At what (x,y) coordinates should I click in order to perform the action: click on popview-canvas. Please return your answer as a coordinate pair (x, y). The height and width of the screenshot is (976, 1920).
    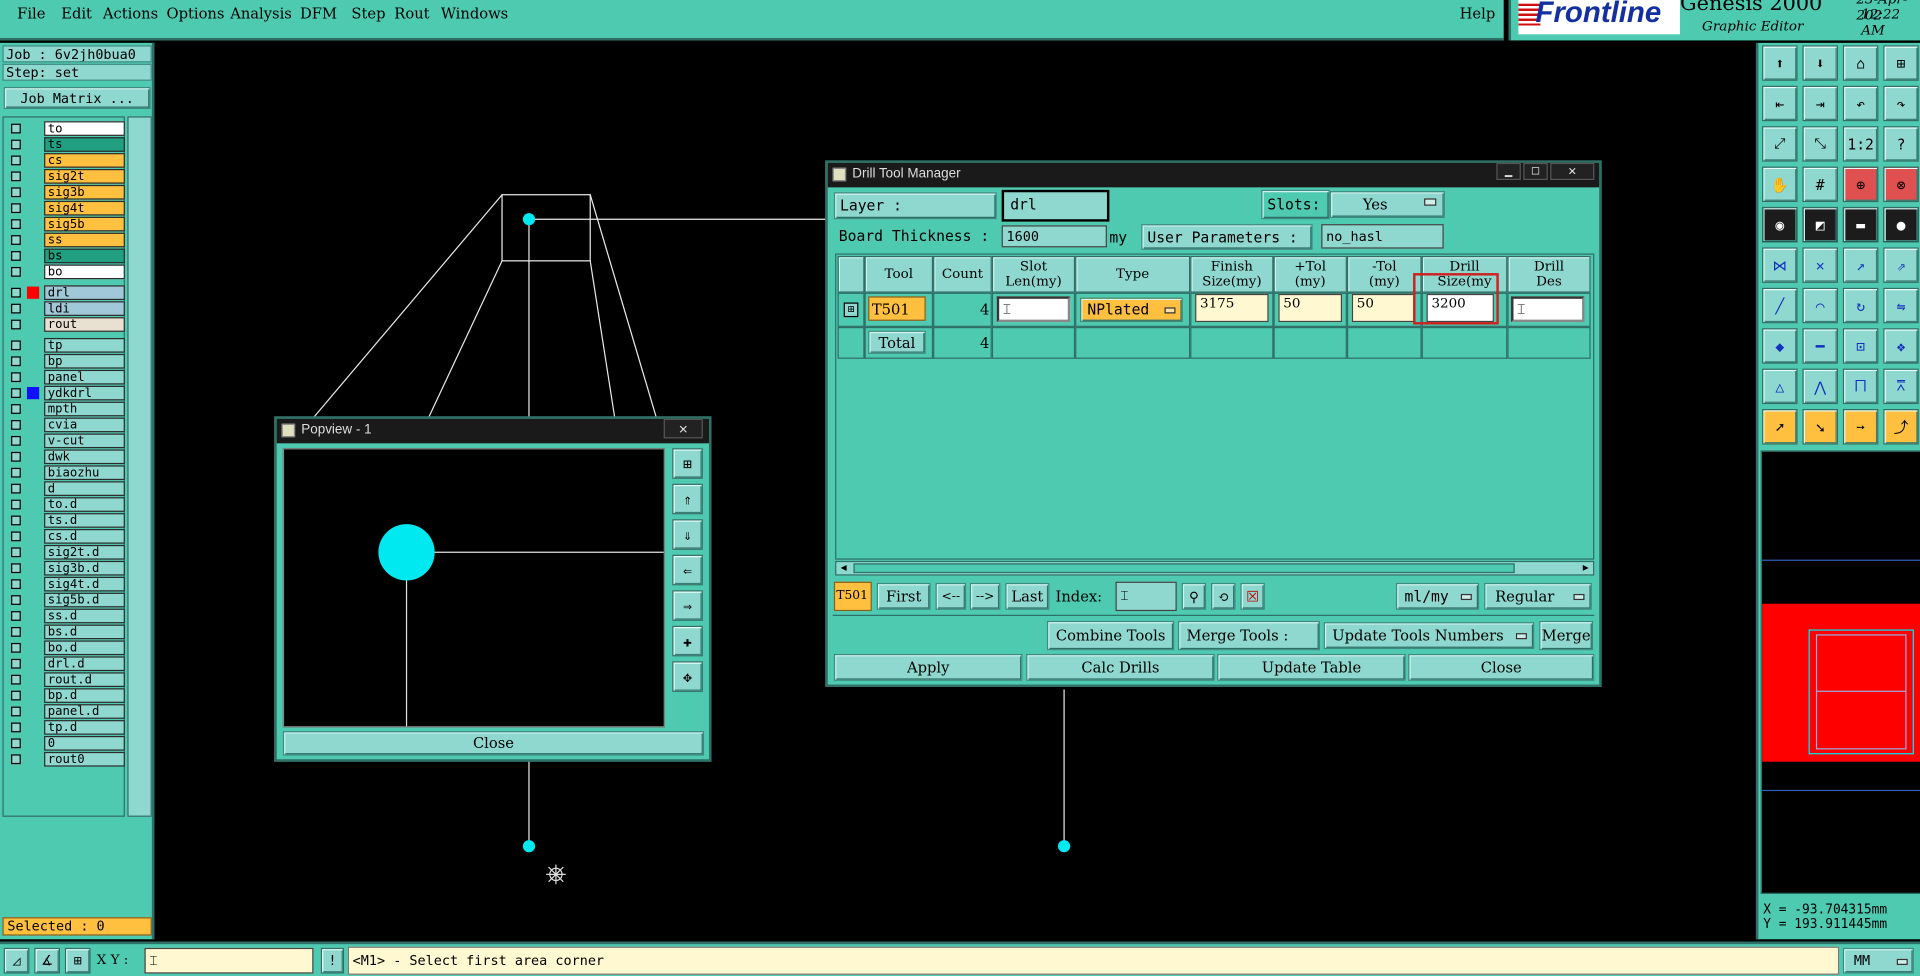
    Looking at the image, I should click on (473, 588).